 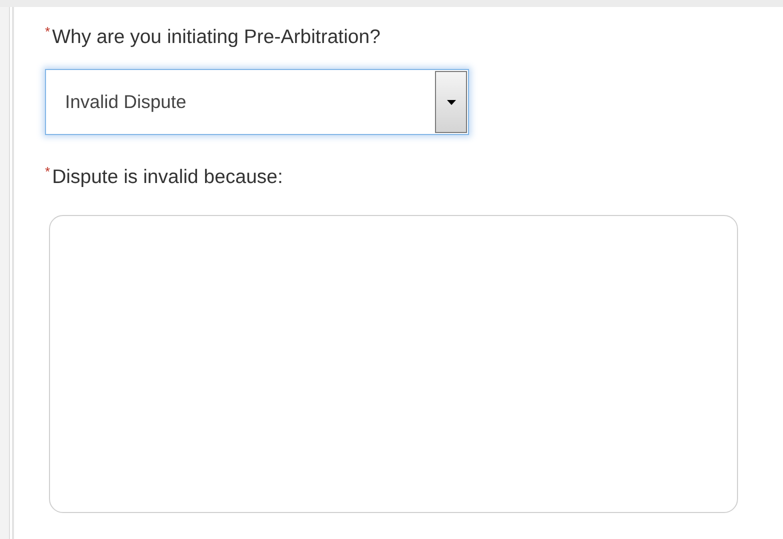 I want to click on caret-icon, so click(x=451, y=102).